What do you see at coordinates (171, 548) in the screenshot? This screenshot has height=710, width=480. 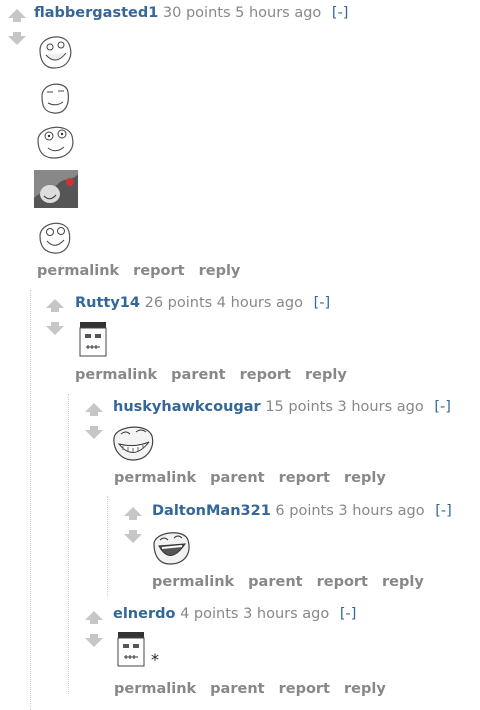 I see `laughing-face-icon` at bounding box center [171, 548].